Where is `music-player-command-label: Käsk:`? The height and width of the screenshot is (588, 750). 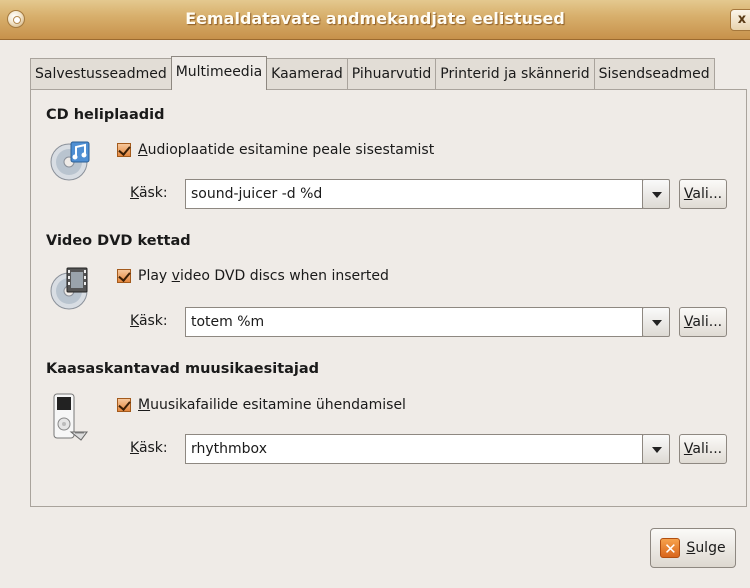
music-player-command-label: Käsk: is located at coordinates (149, 448).